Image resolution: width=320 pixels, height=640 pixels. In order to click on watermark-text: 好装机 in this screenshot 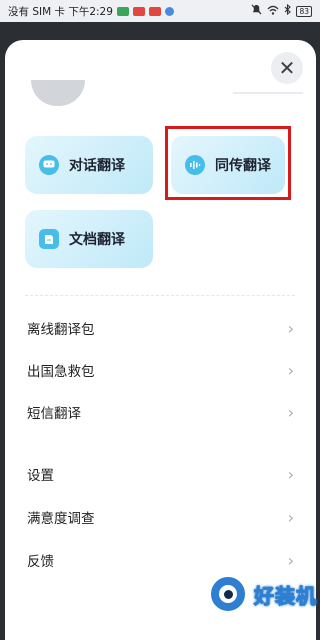, I will do `click(285, 595)`.